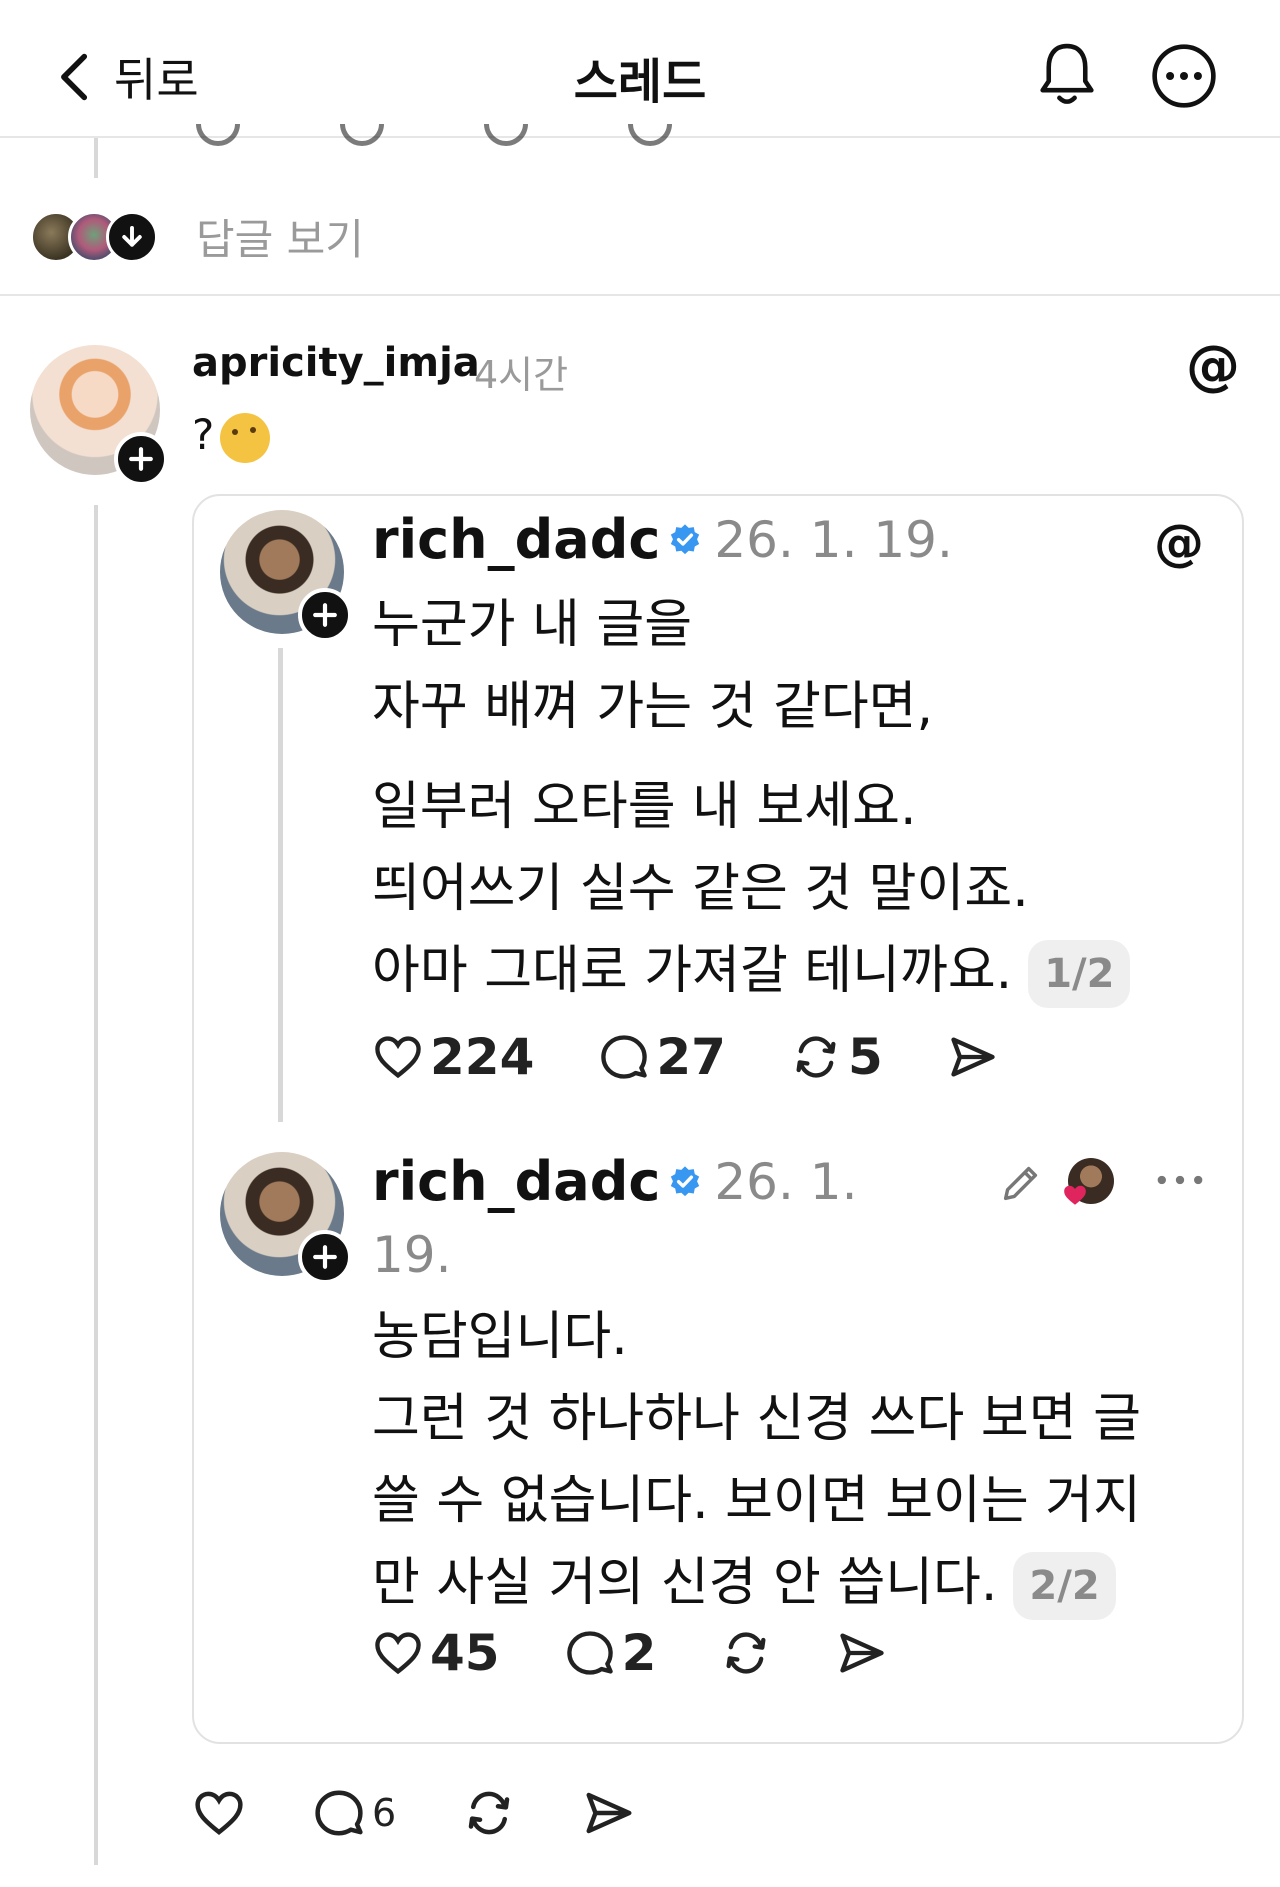 The height and width of the screenshot is (1887, 1280). Describe the element at coordinates (1067, 75) in the screenshot. I see `bell-icon` at that location.